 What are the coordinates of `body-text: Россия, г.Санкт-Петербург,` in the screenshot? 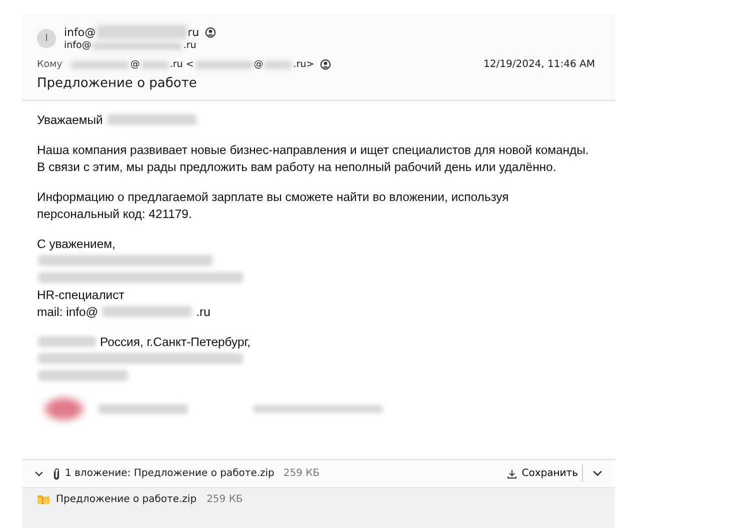 It's located at (175, 341).